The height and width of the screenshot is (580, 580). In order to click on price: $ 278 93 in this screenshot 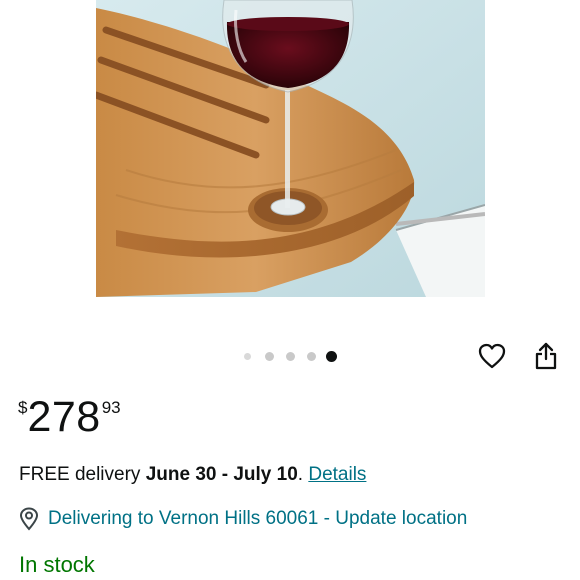, I will do `click(69, 418)`.